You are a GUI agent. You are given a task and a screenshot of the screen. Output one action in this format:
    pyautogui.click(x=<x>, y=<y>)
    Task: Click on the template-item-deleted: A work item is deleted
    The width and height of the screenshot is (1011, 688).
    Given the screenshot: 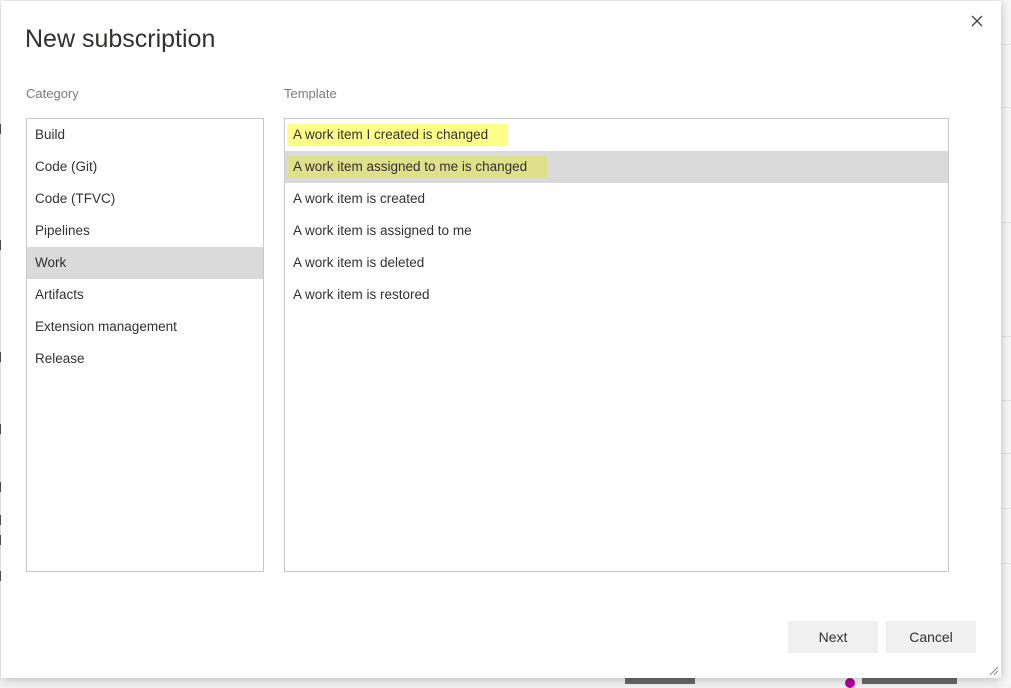 What is the action you would take?
    pyautogui.click(x=616, y=263)
    